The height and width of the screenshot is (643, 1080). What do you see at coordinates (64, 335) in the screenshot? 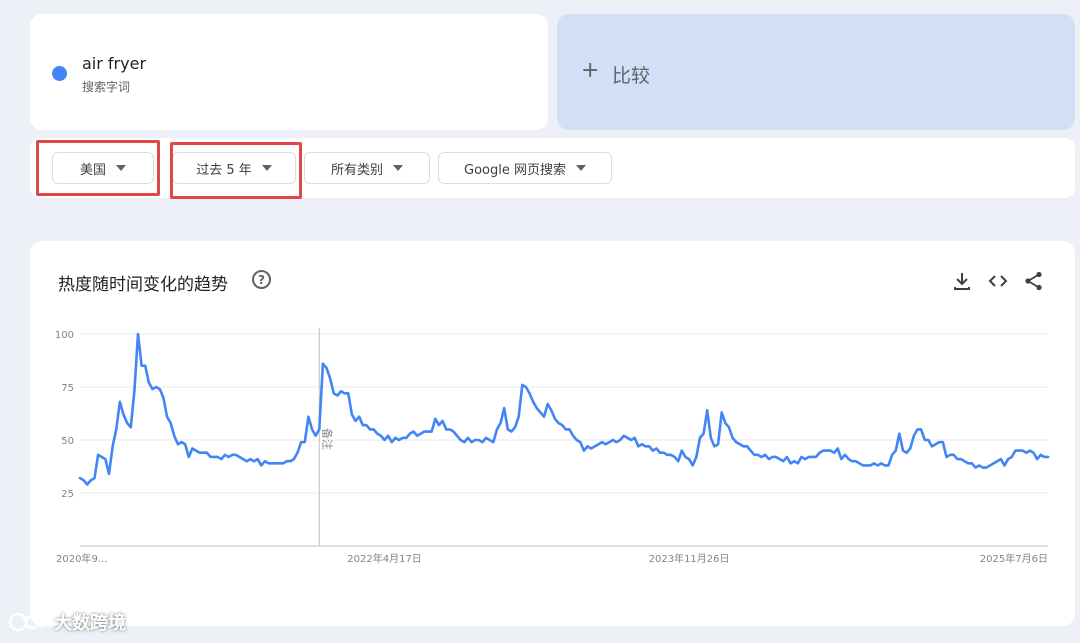
I see `y-tick-label: 100` at bounding box center [64, 335].